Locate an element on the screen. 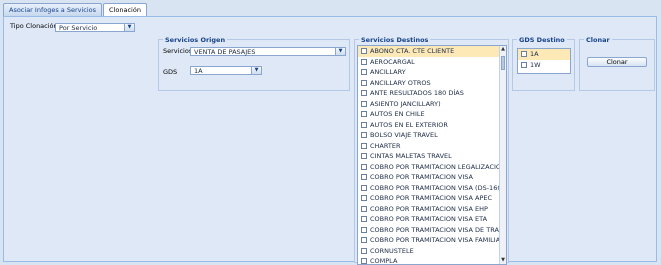  servicio-destino-item: ASIENTO JANCILLARY) is located at coordinates (432, 104).